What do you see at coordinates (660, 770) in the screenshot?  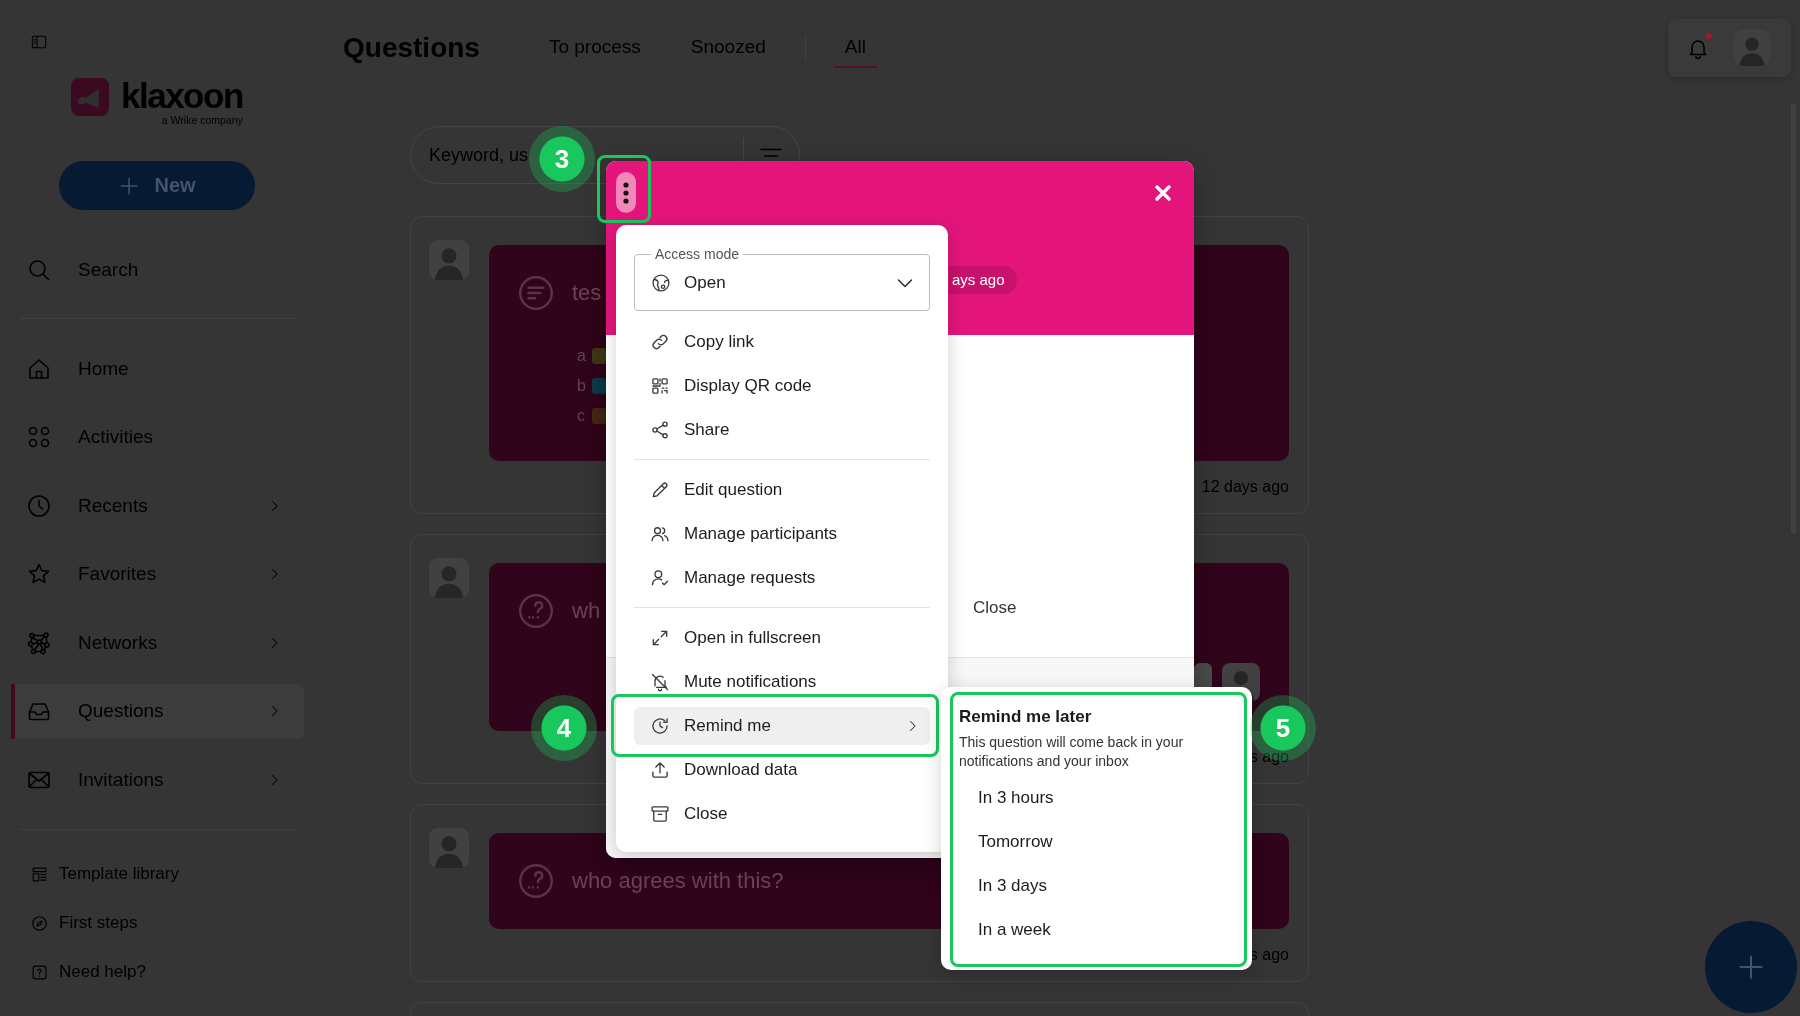 I see `upload-icon` at bounding box center [660, 770].